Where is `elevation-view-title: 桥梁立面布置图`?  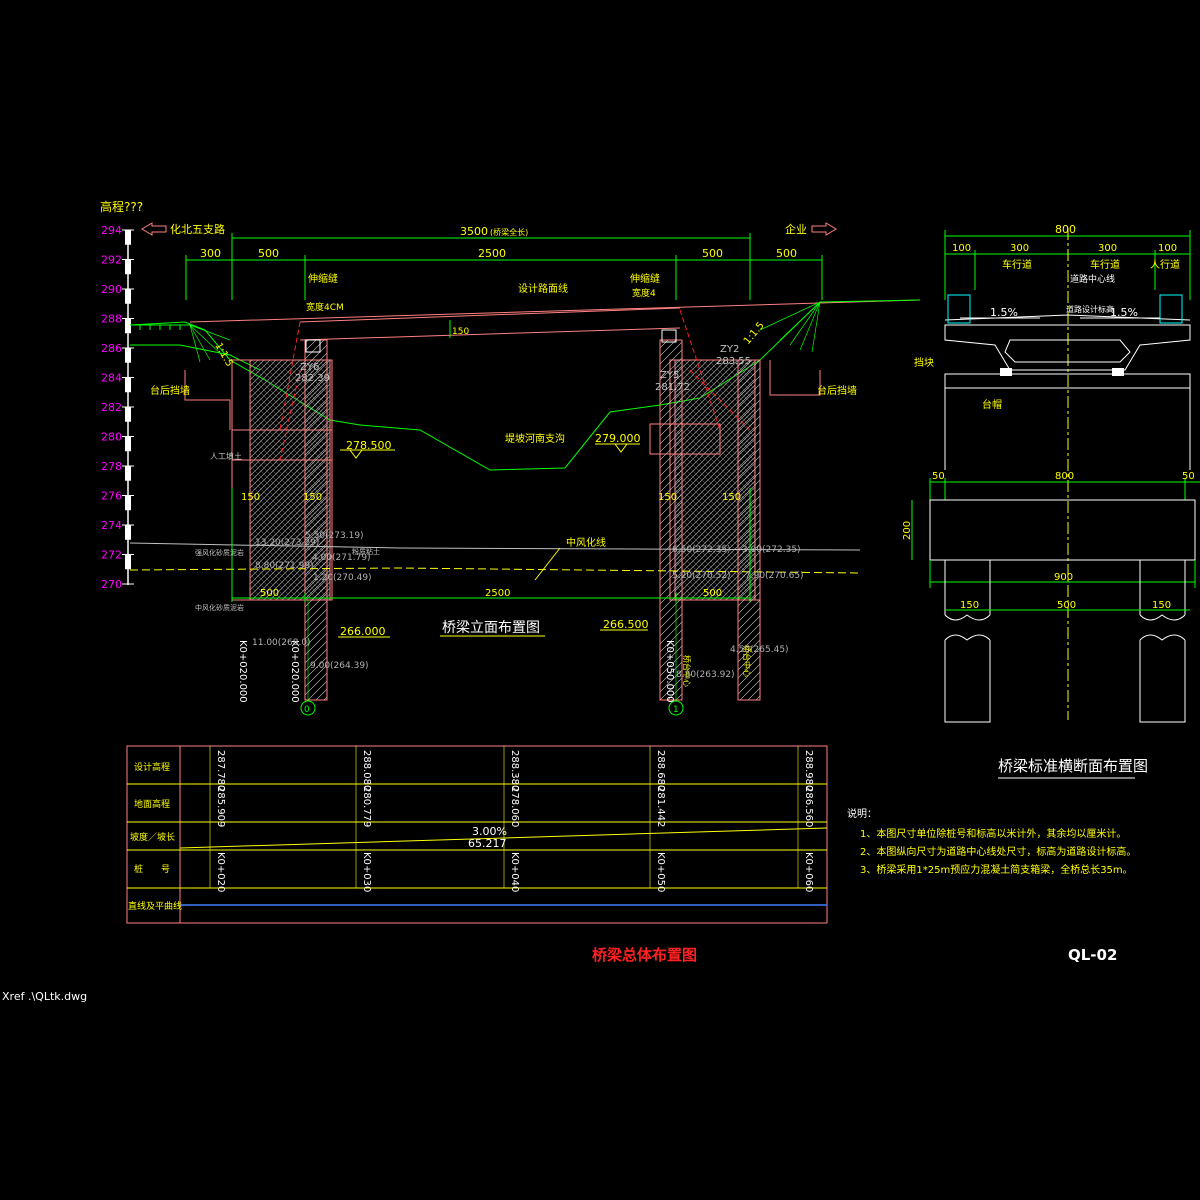
elevation-view-title: 桥梁立面布置图 is located at coordinates (491, 628).